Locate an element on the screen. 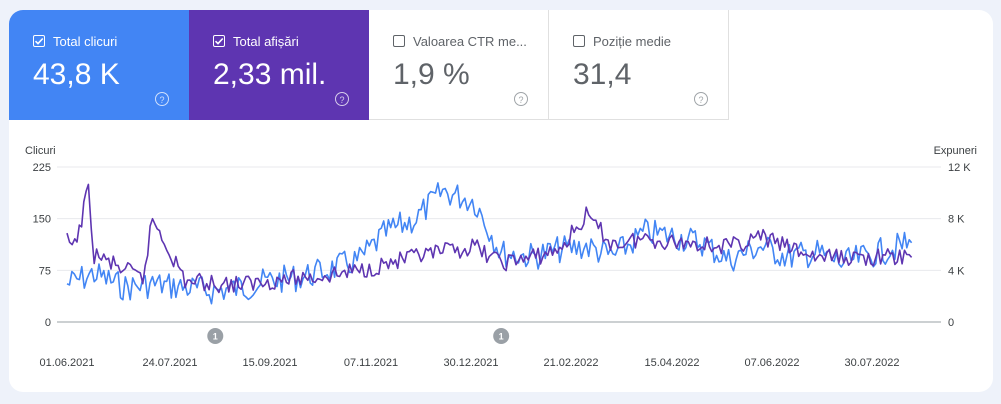 This screenshot has width=1001, height=404. x-axis-tick: 07.06.2022 is located at coordinates (771, 363).